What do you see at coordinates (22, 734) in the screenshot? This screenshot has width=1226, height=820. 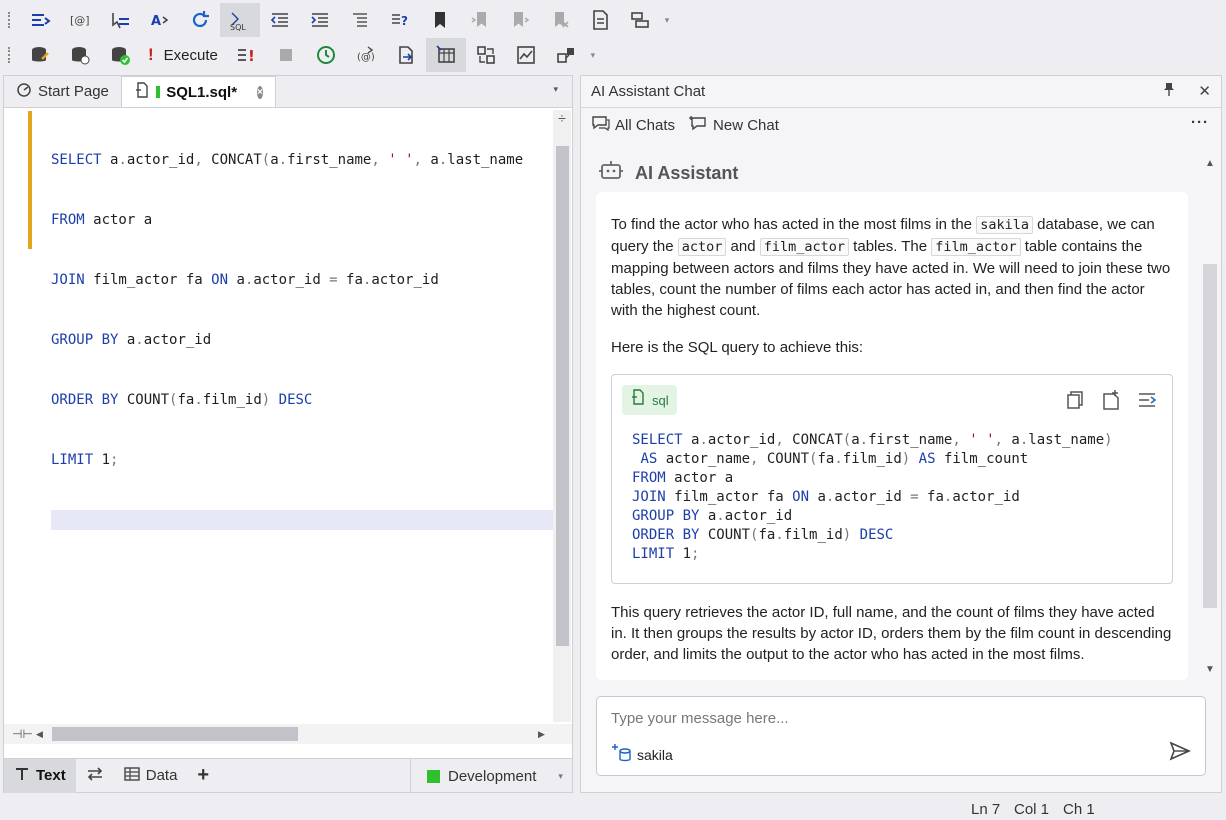 I see `split-horizontal-icon: ⊣⊢` at bounding box center [22, 734].